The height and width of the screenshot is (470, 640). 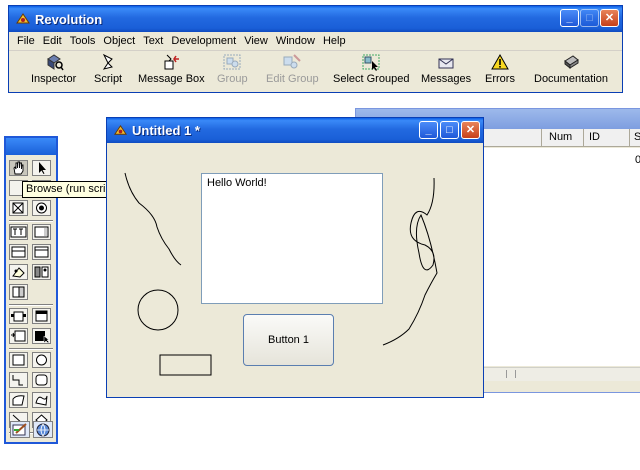 What do you see at coordinates (41, 400) in the screenshot?
I see `freehand-tool` at bounding box center [41, 400].